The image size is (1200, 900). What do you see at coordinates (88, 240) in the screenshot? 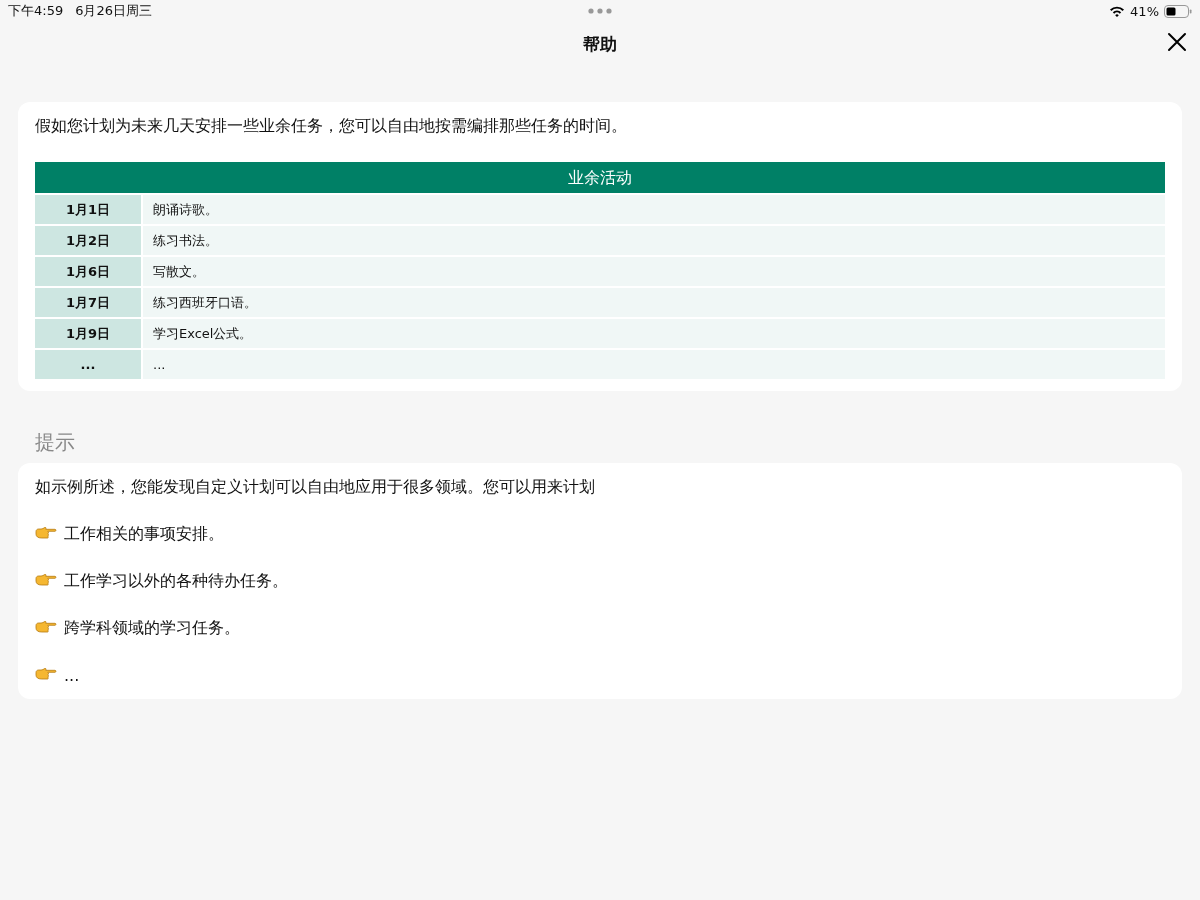
I see `table-cell: 1月2日` at bounding box center [88, 240].